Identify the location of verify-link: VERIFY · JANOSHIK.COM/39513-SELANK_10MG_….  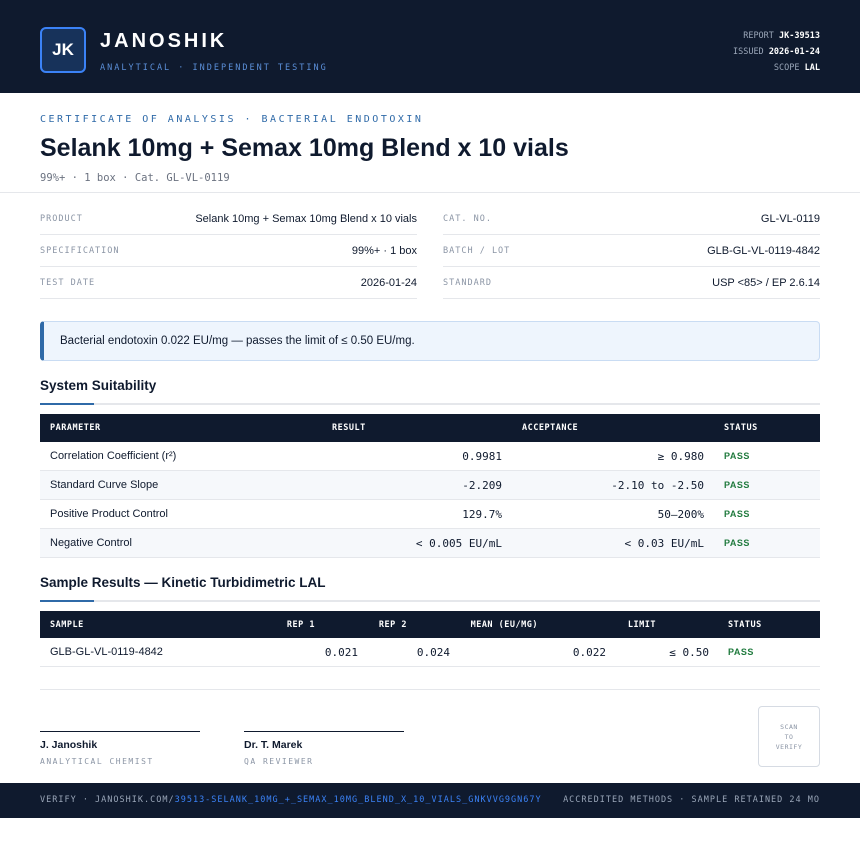
(291, 800).